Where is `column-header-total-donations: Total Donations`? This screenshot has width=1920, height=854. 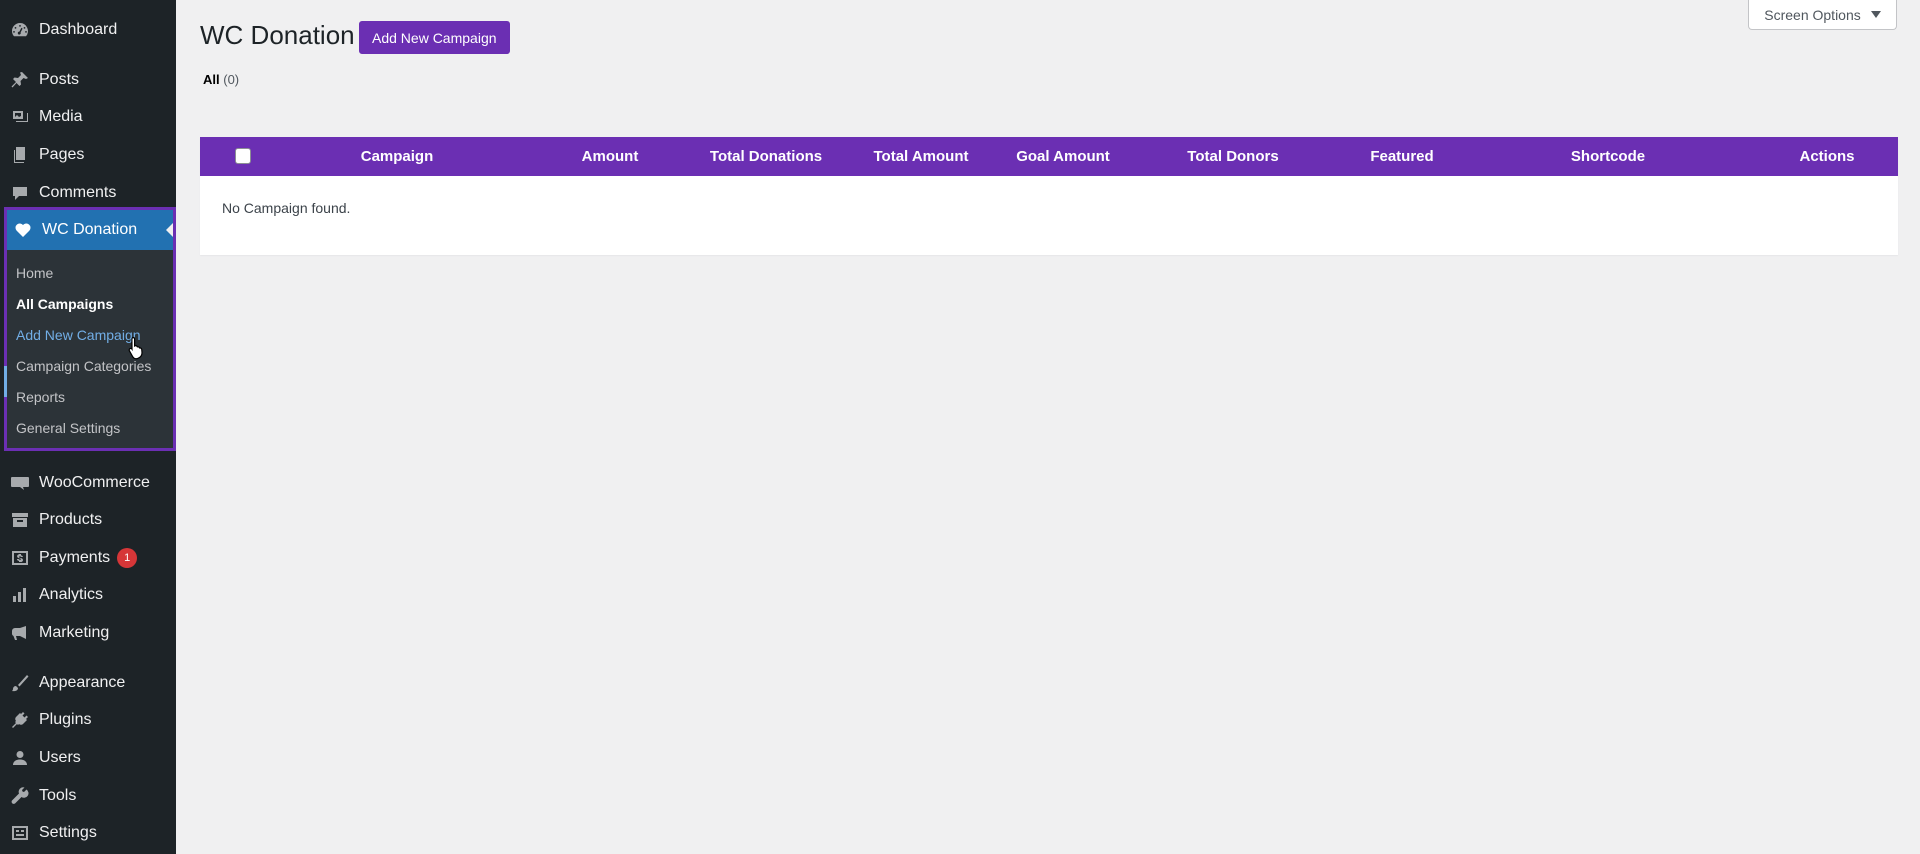
column-header-total-donations: Total Donations is located at coordinates (766, 156).